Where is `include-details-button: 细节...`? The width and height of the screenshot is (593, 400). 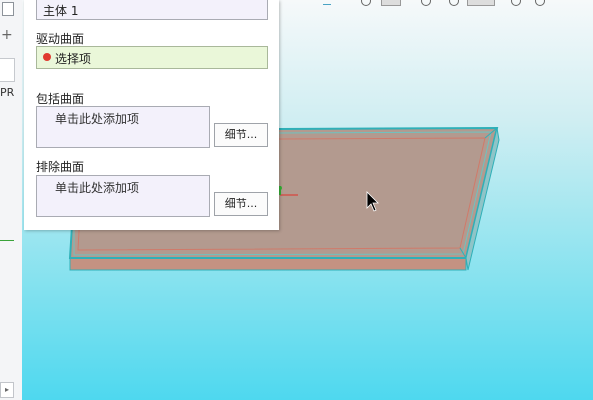
include-details-button: 细节... is located at coordinates (241, 135).